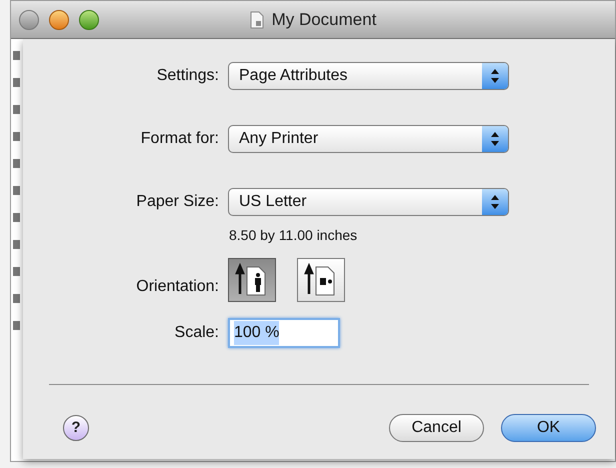 The image size is (616, 468). Describe the element at coordinates (177, 202) in the screenshot. I see `field-label: Paper Size:` at that location.